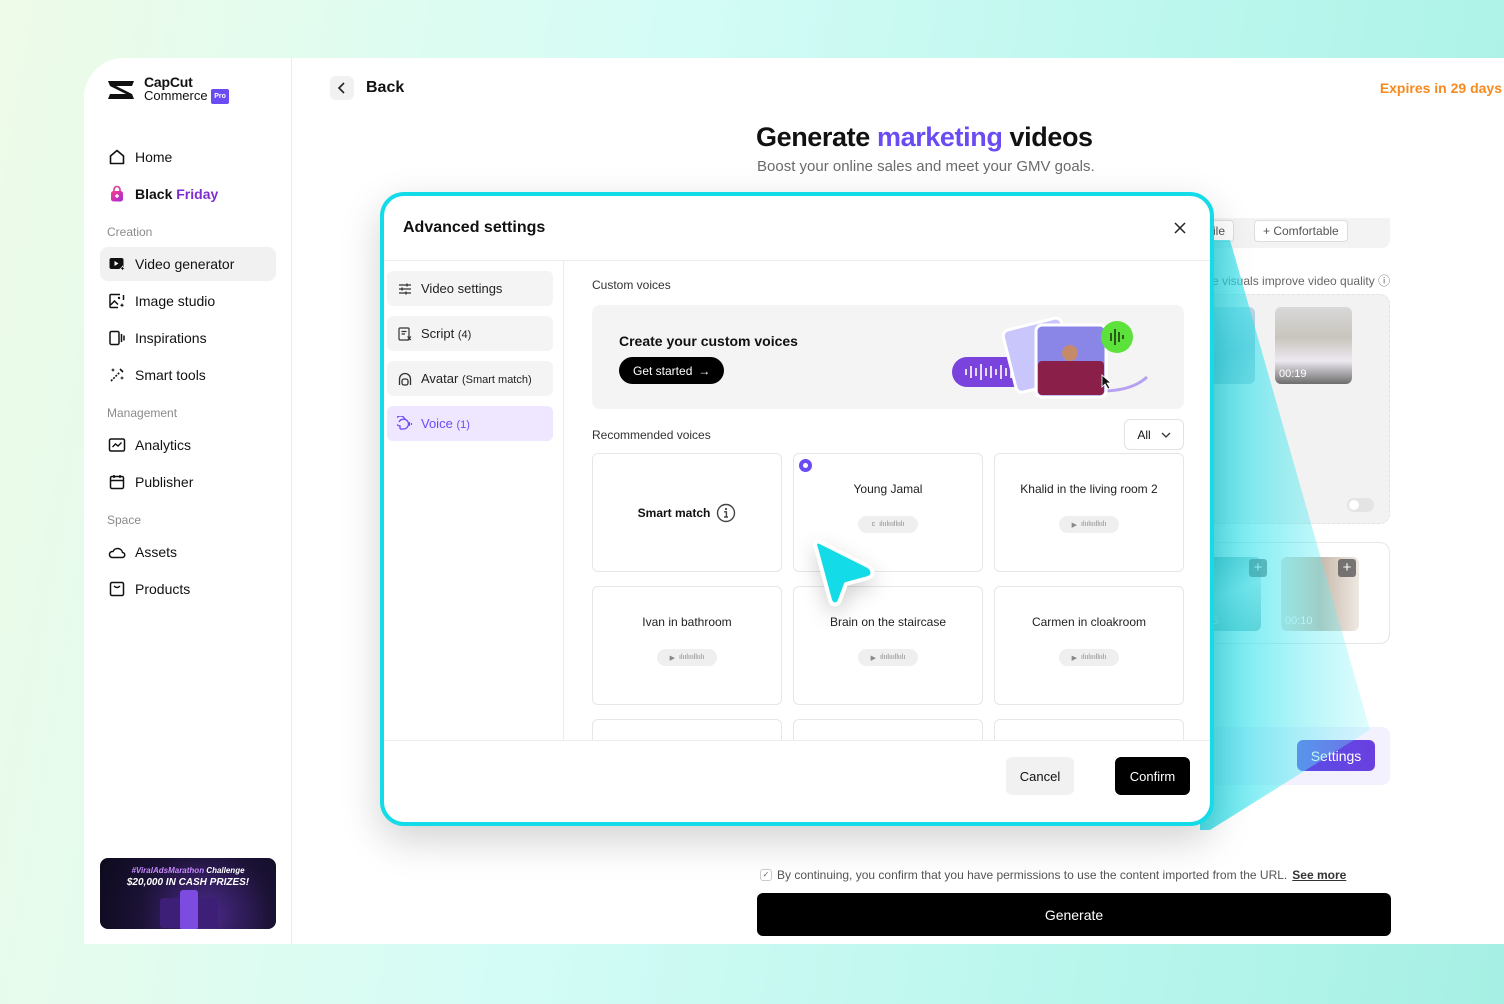 This screenshot has height=1004, width=1504. What do you see at coordinates (939, 137) in the screenshot?
I see `title-accent: marketing` at bounding box center [939, 137].